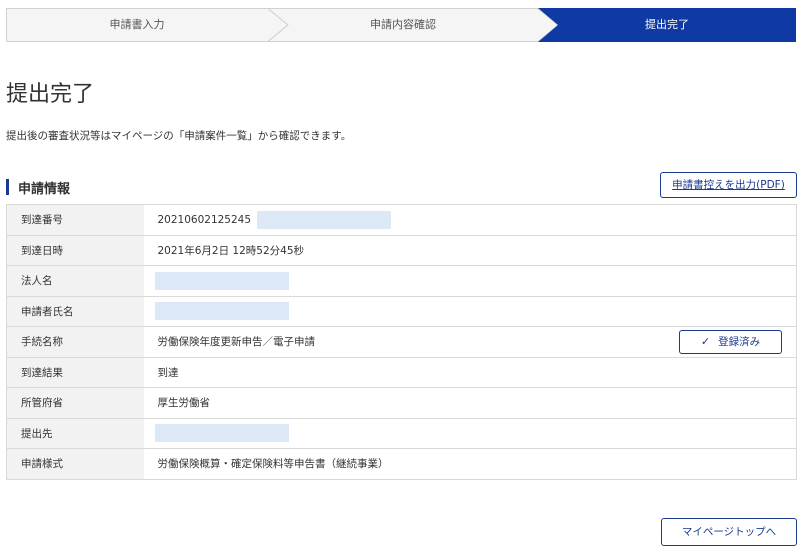 This screenshot has height=554, width=800. What do you see at coordinates (236, 342) in the screenshot?
I see `procedure-name: 労働保険年度更新申告／電子申請` at bounding box center [236, 342].